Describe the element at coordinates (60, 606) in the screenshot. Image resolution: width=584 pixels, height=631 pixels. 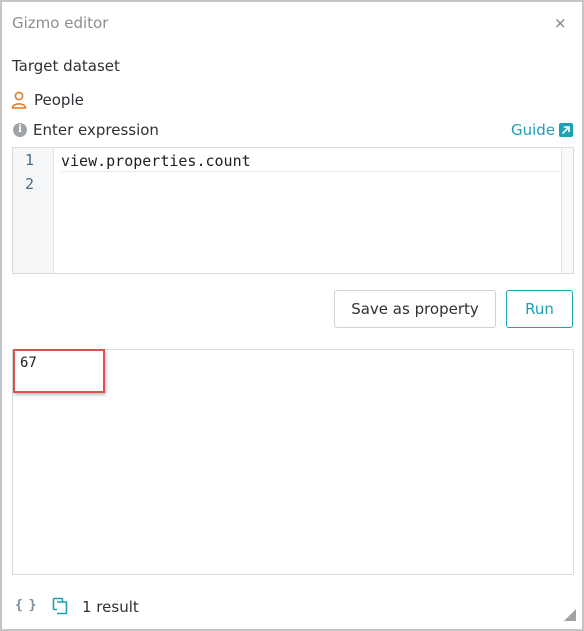
I see `copy-icon` at that location.